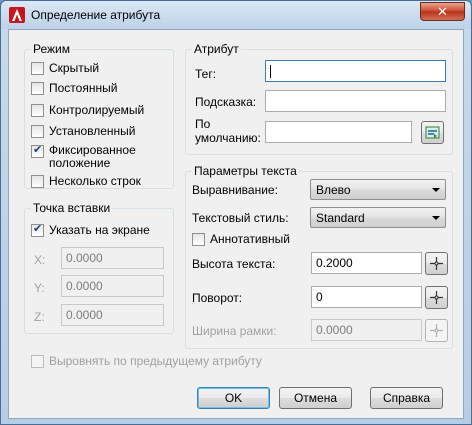 This screenshot has height=425, width=472. Describe the element at coordinates (72, 208) in the screenshot. I see `insertion-group-title: Точка вставки` at that location.